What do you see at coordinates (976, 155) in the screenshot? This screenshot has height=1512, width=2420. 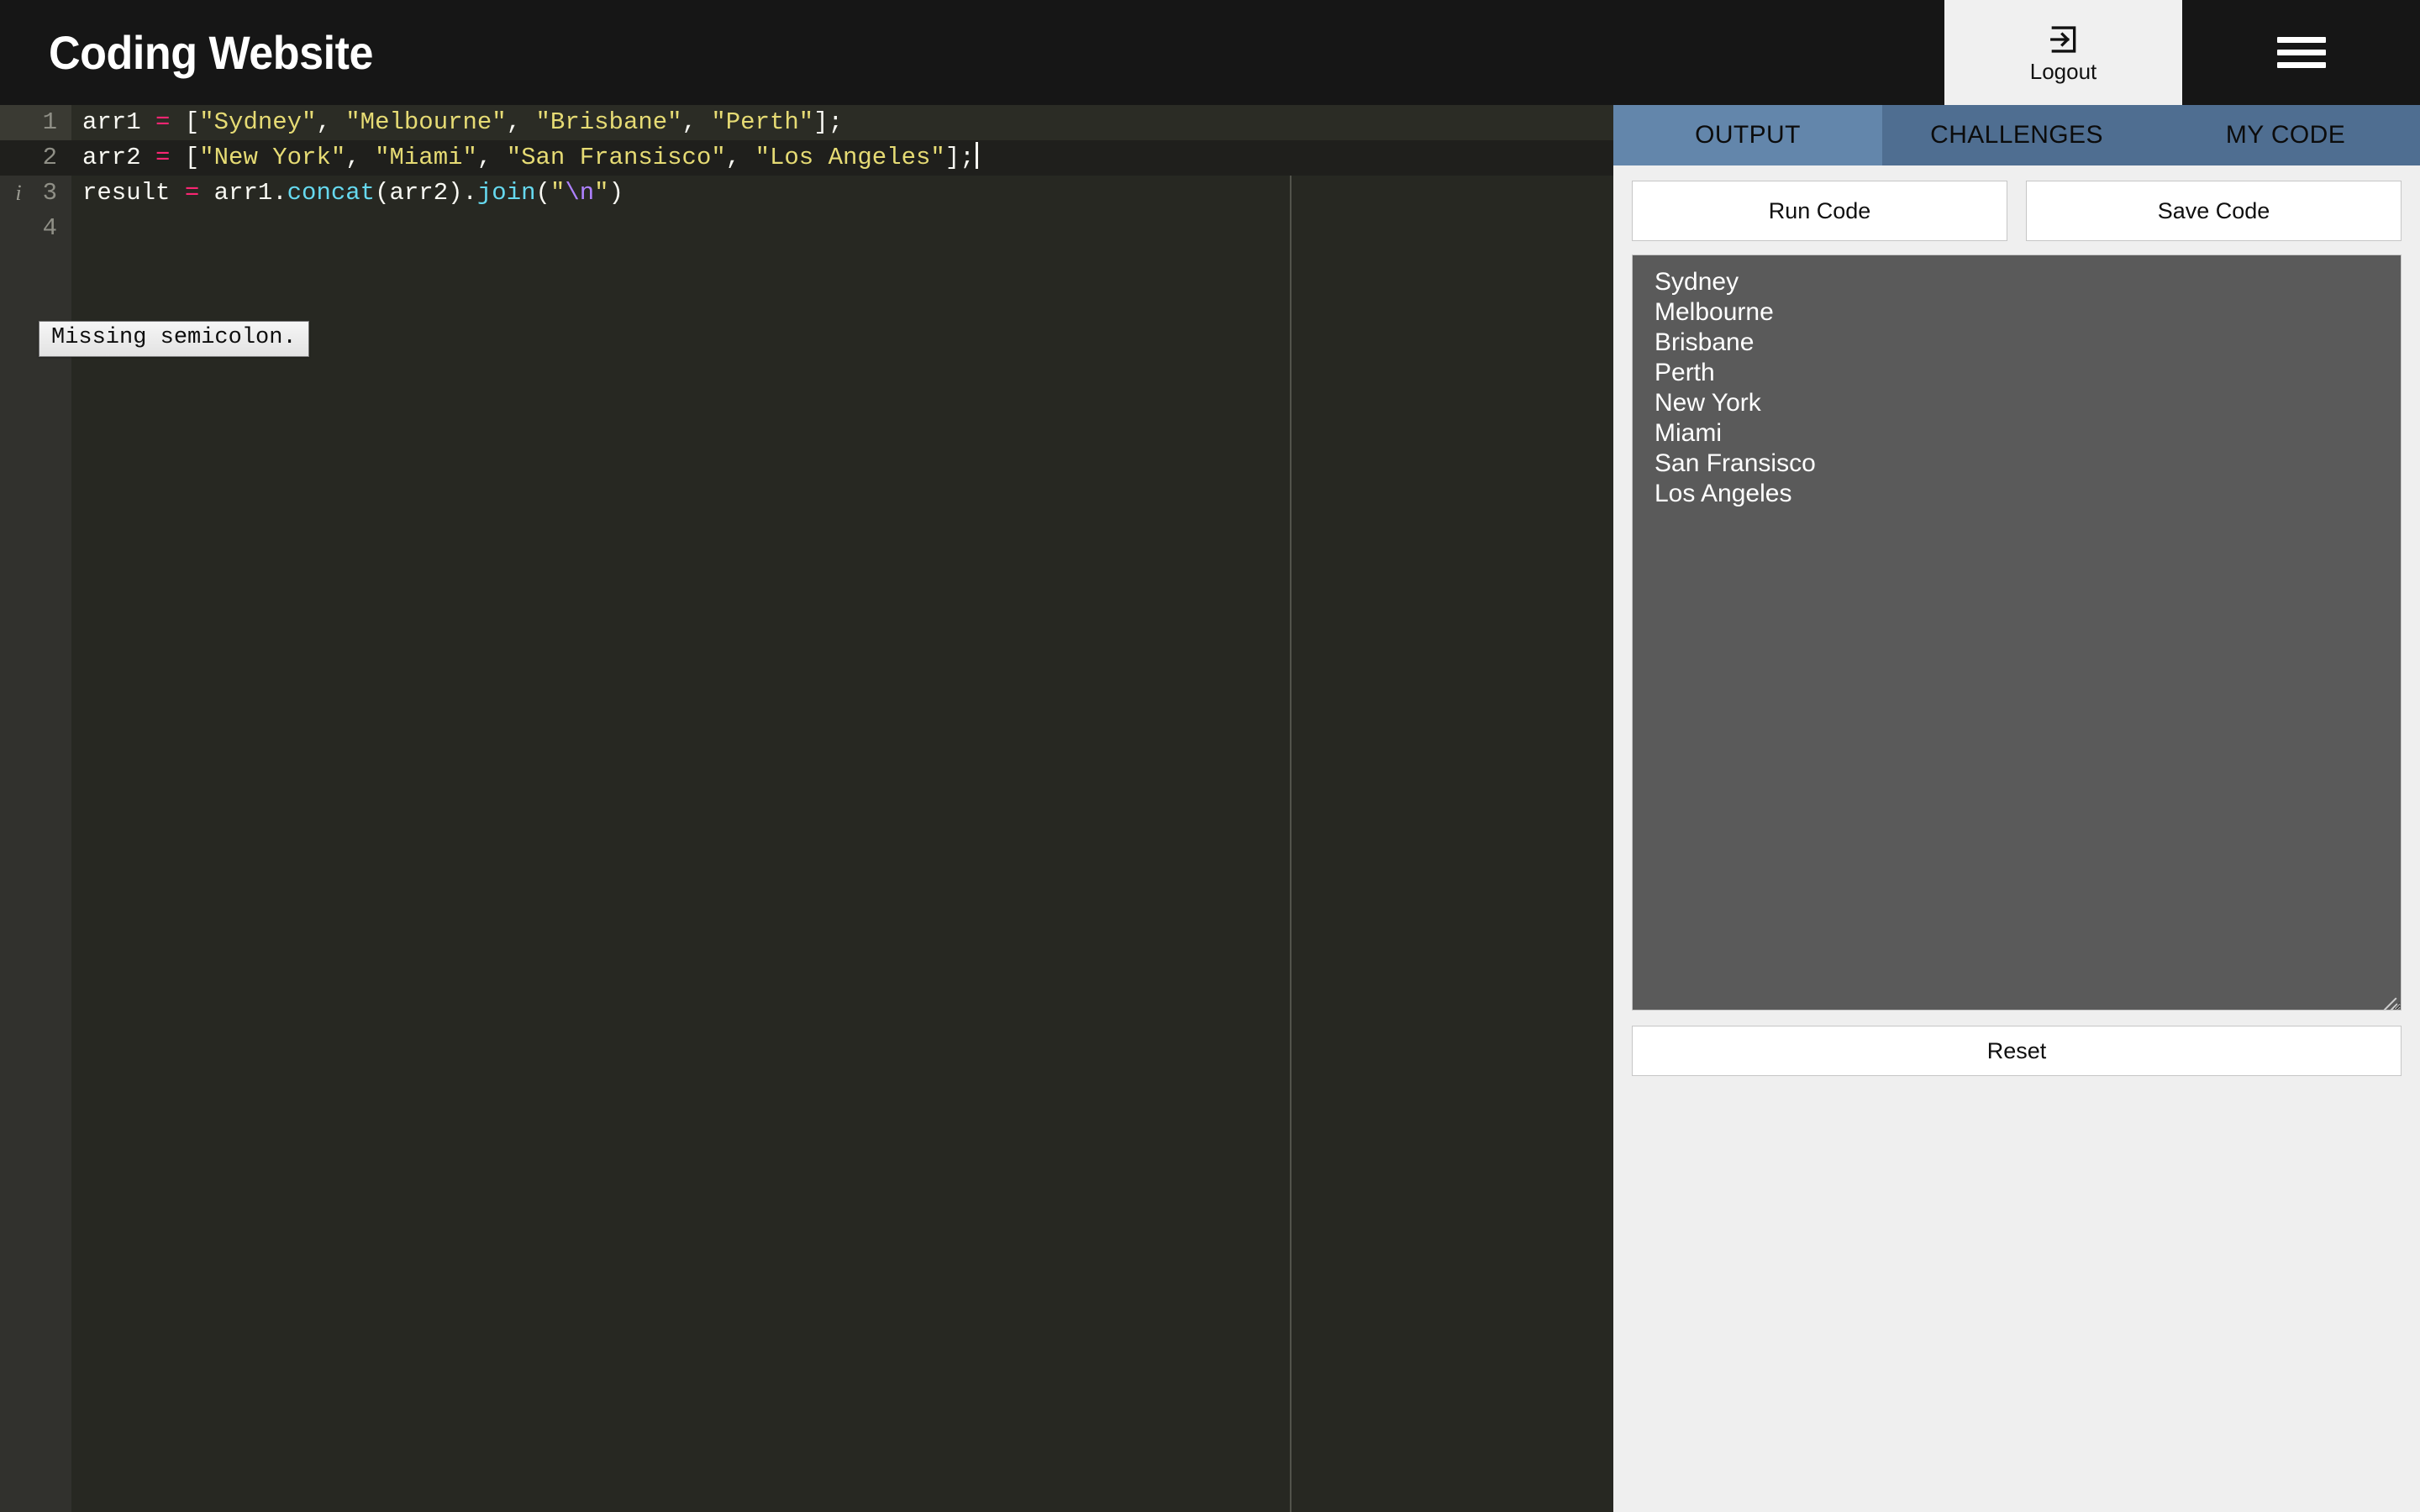 I see `text-caret` at bounding box center [976, 155].